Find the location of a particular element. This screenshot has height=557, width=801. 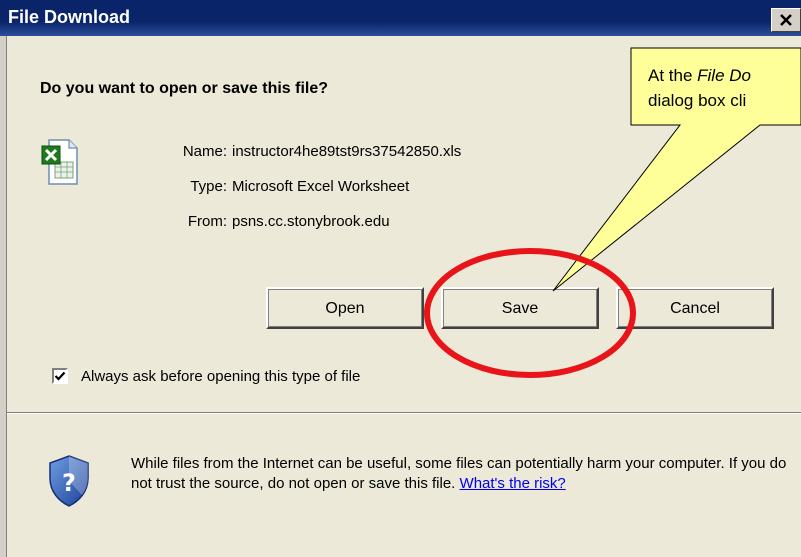

cancel-button: Cancel is located at coordinates (695, 308).